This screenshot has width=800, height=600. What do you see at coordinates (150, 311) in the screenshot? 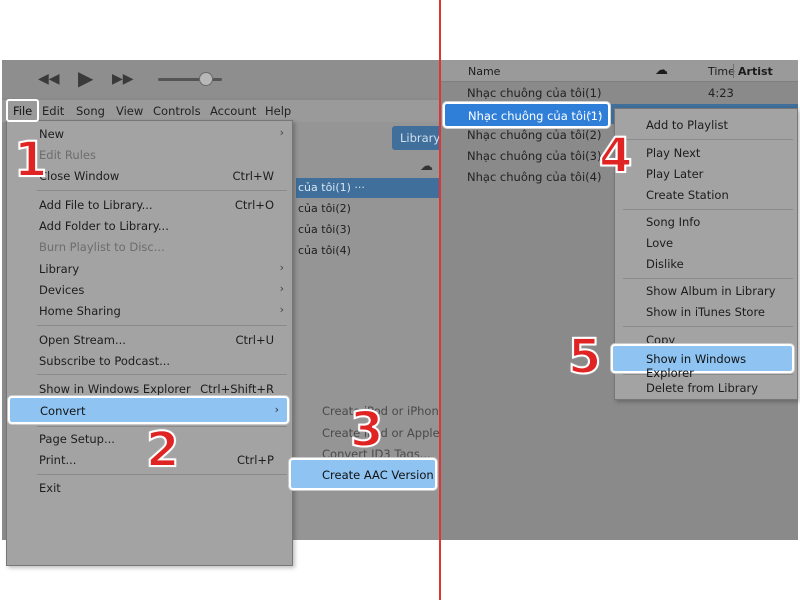
I see `file-menu-home-sharing: Home Sharing ›` at bounding box center [150, 311].